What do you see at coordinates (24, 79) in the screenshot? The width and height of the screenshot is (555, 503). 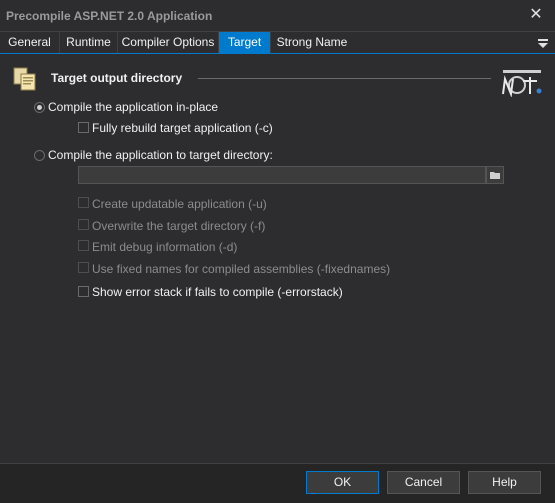 I see `copy-files-icon` at bounding box center [24, 79].